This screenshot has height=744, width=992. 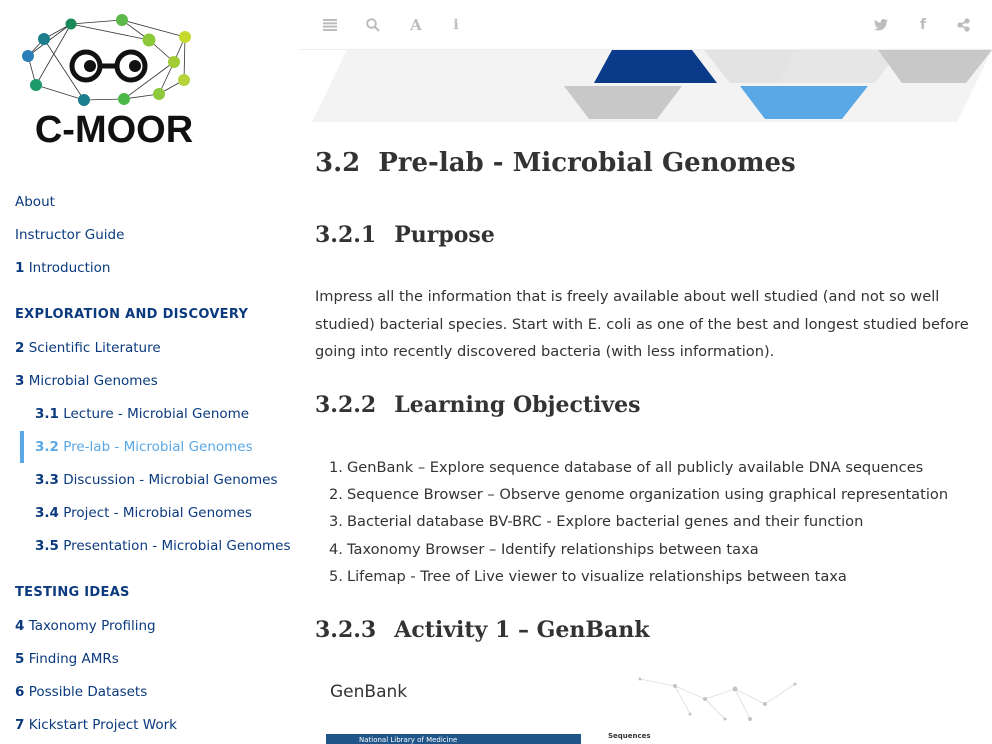 What do you see at coordinates (20, 659) in the screenshot?
I see `sidebar-item-number: 5` at bounding box center [20, 659].